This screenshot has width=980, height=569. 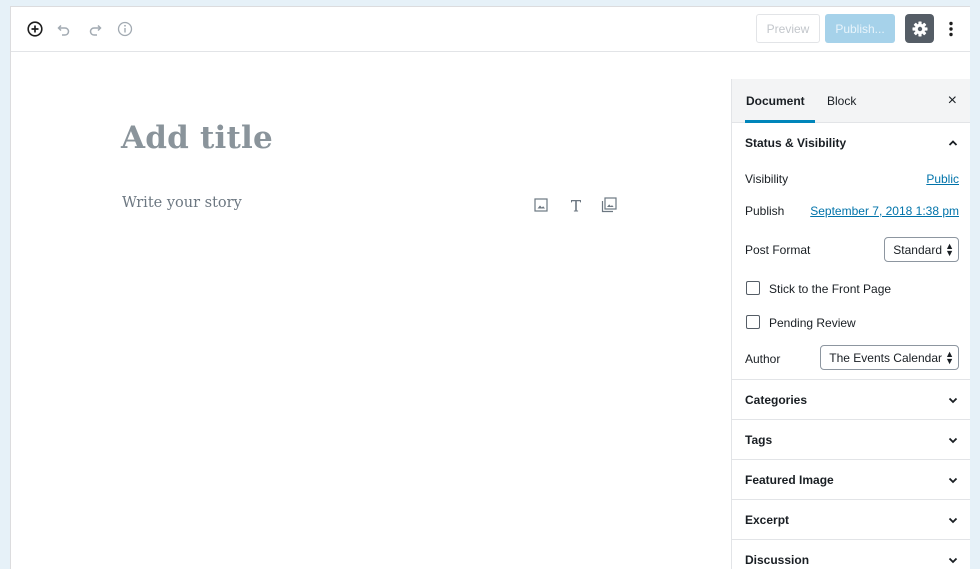 I want to click on author-value: The Events Calendar, so click(x=885, y=357).